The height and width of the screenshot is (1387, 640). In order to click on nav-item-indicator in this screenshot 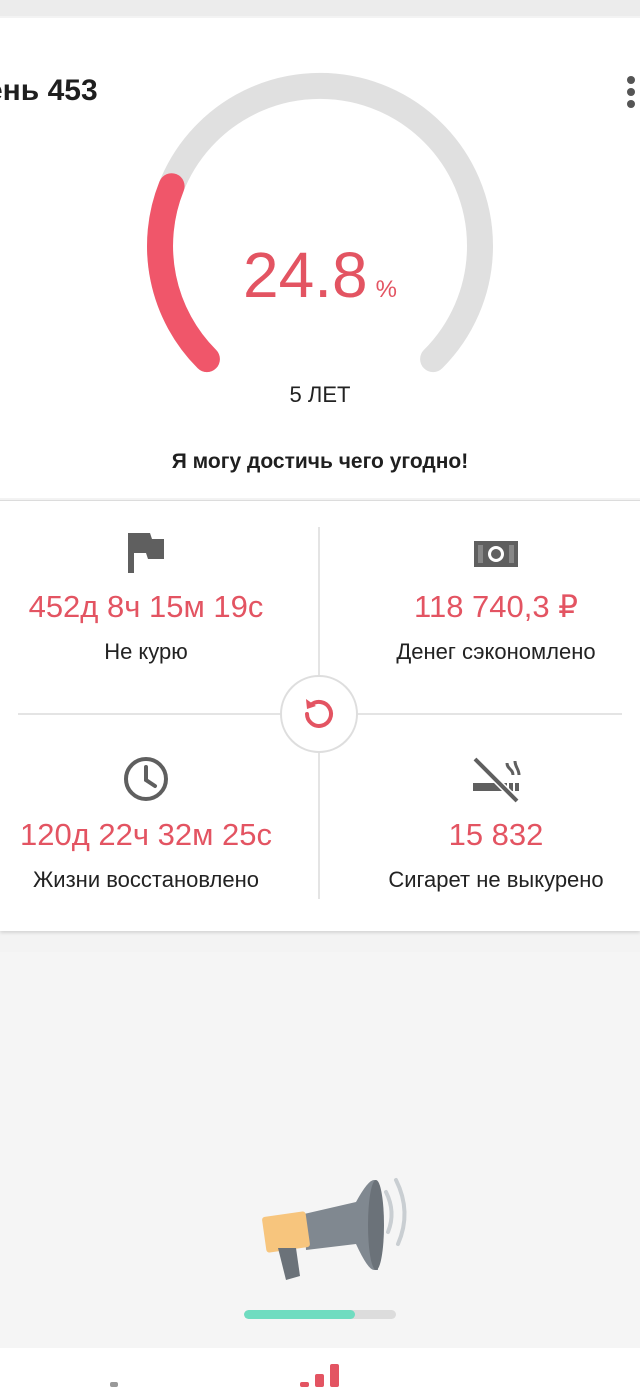, I will do `click(114, 1384)`.